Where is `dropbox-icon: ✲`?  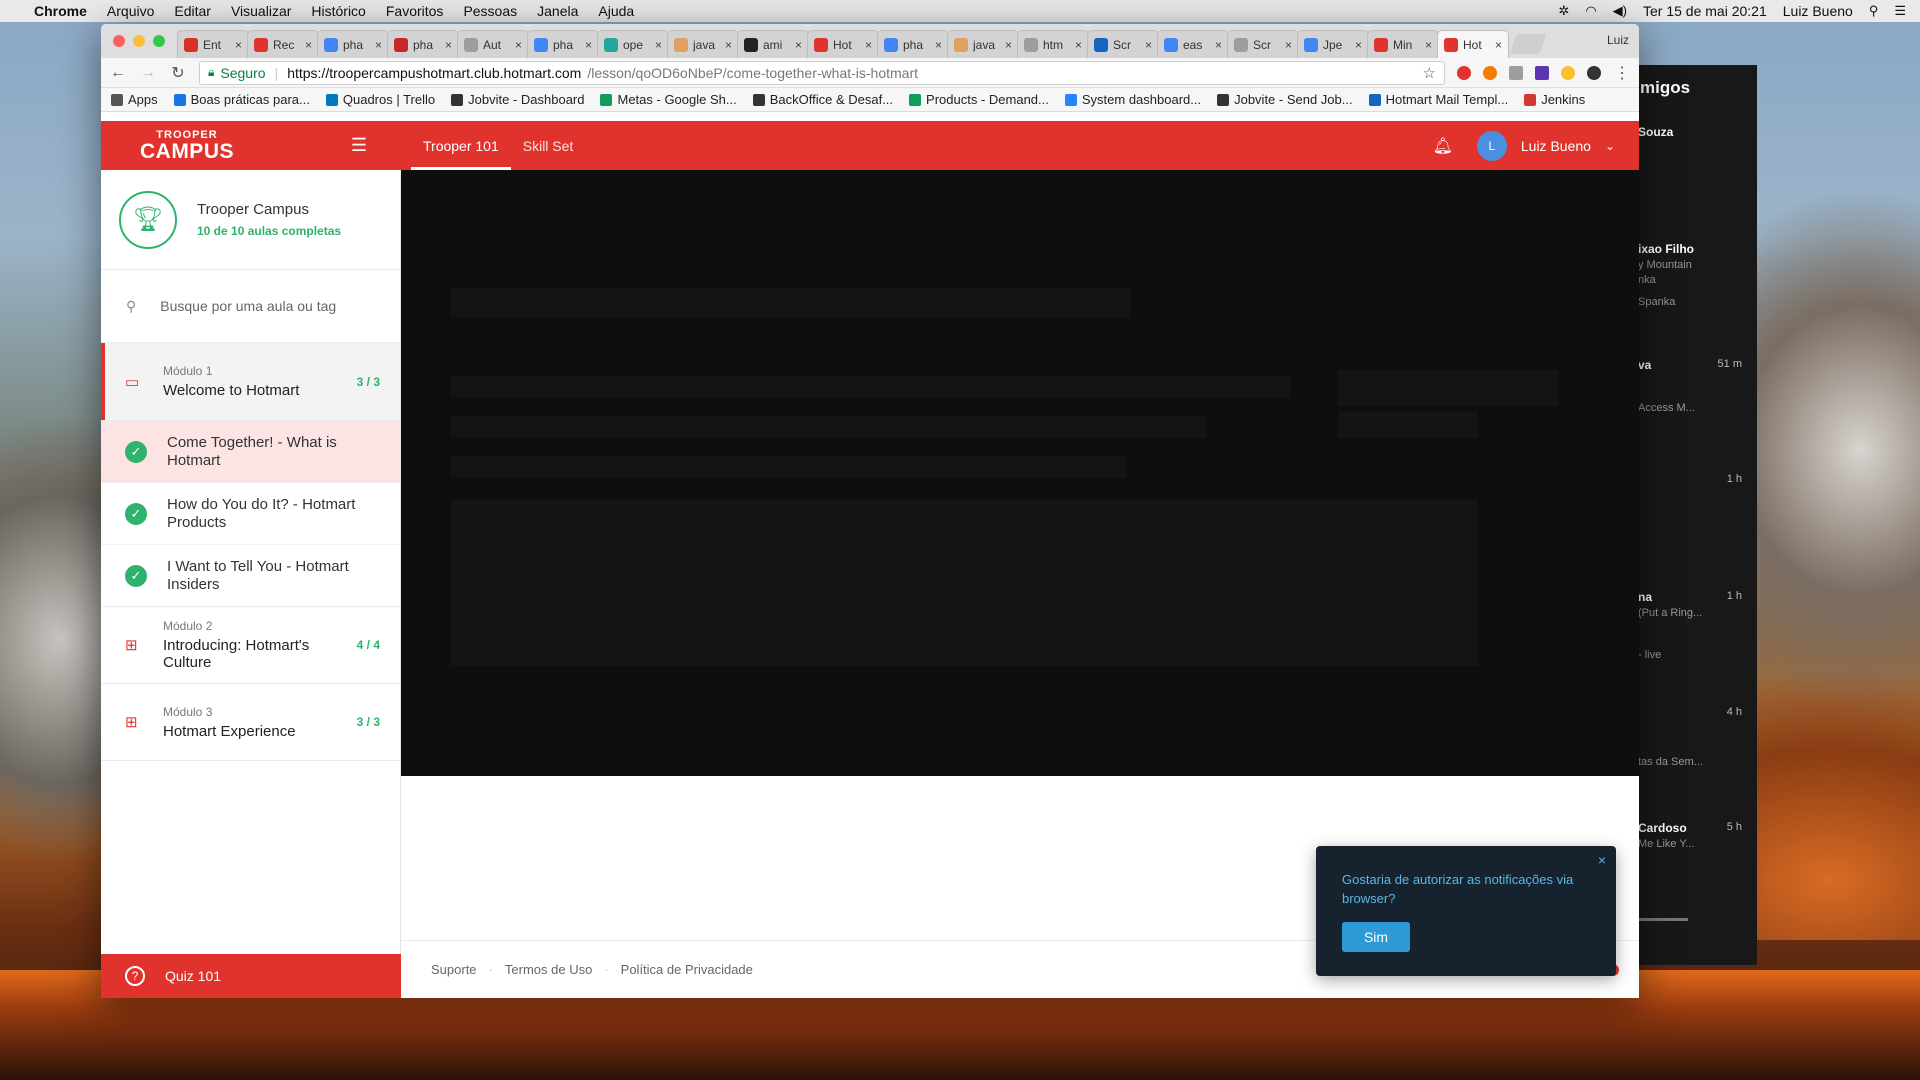 dropbox-icon: ✲ is located at coordinates (1563, 11).